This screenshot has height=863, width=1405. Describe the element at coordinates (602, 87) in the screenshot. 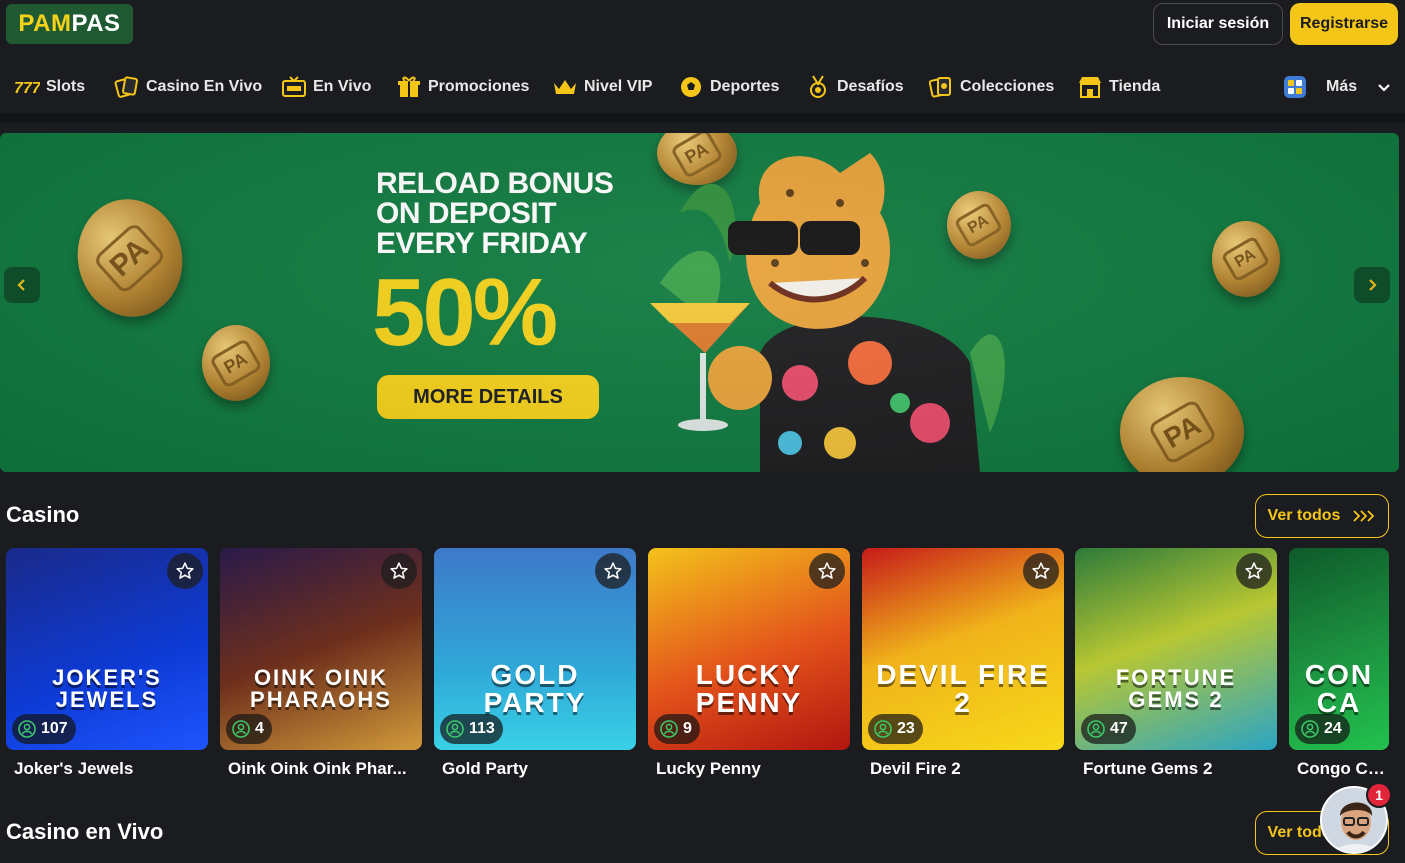

I see `nav-item-nivel-vip: Nivel VIP` at that location.